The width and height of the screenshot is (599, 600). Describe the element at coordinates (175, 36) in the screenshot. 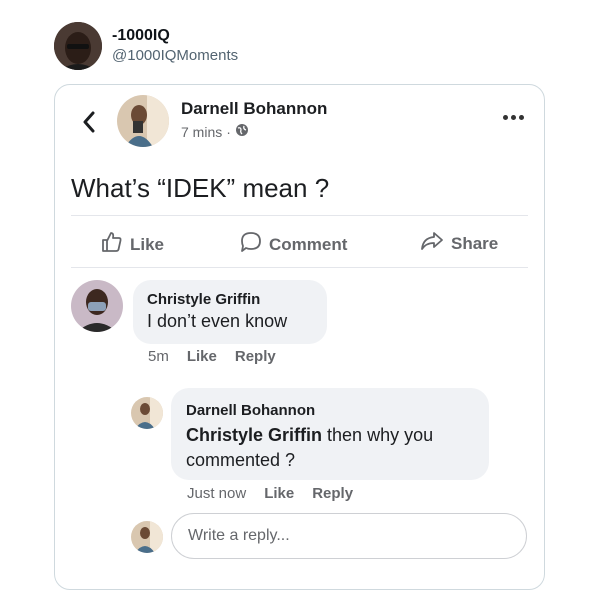

I see `tweet-display-name: -1000IQ` at that location.